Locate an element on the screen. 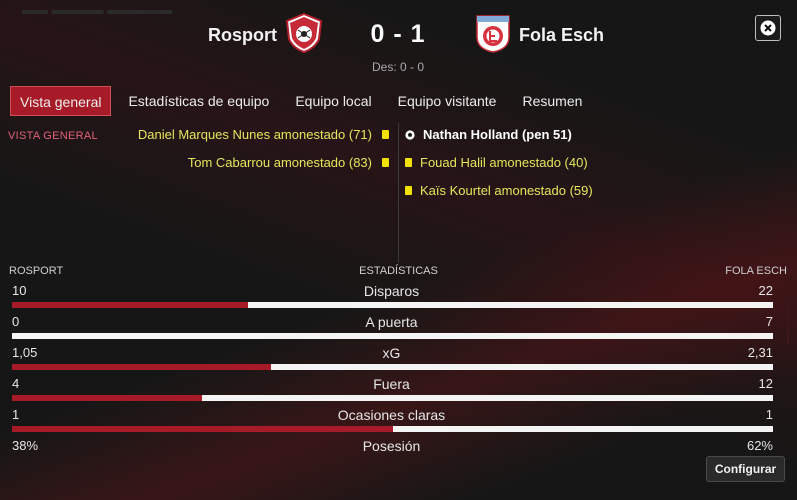 The height and width of the screenshot is (500, 797). stat-away-value: 62% is located at coordinates (759, 445).